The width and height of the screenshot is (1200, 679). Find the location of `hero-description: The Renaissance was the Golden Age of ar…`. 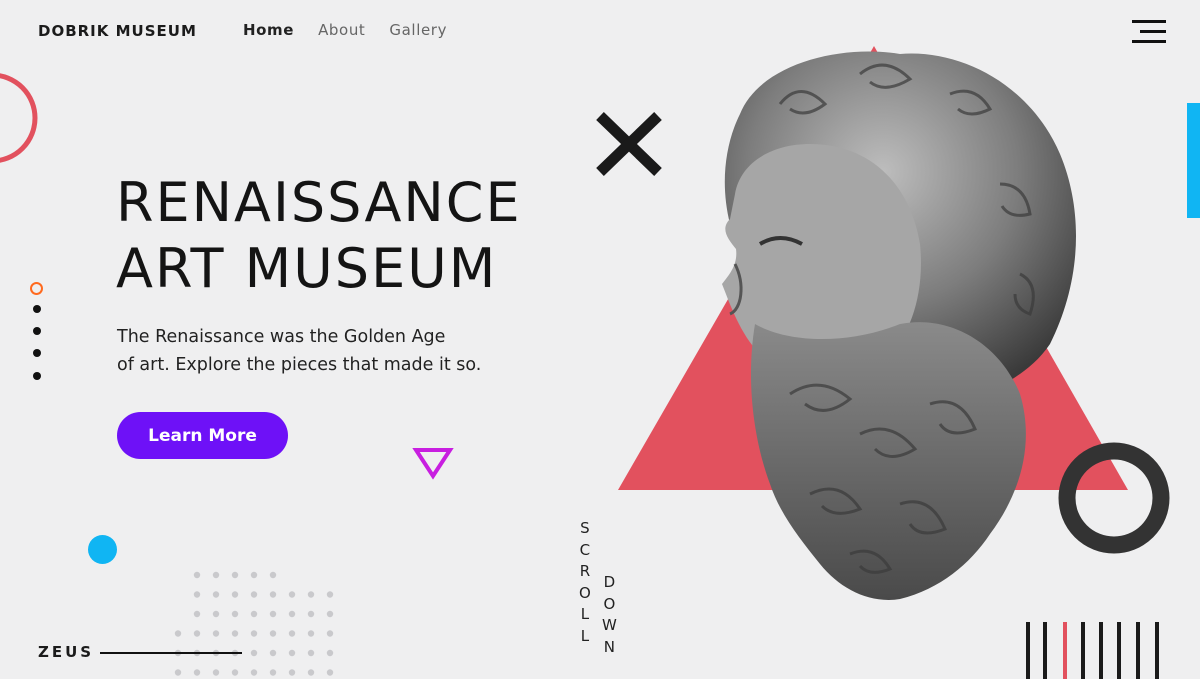

hero-description: The Renaissance was the Golden Age of ar… is located at coordinates (327, 351).